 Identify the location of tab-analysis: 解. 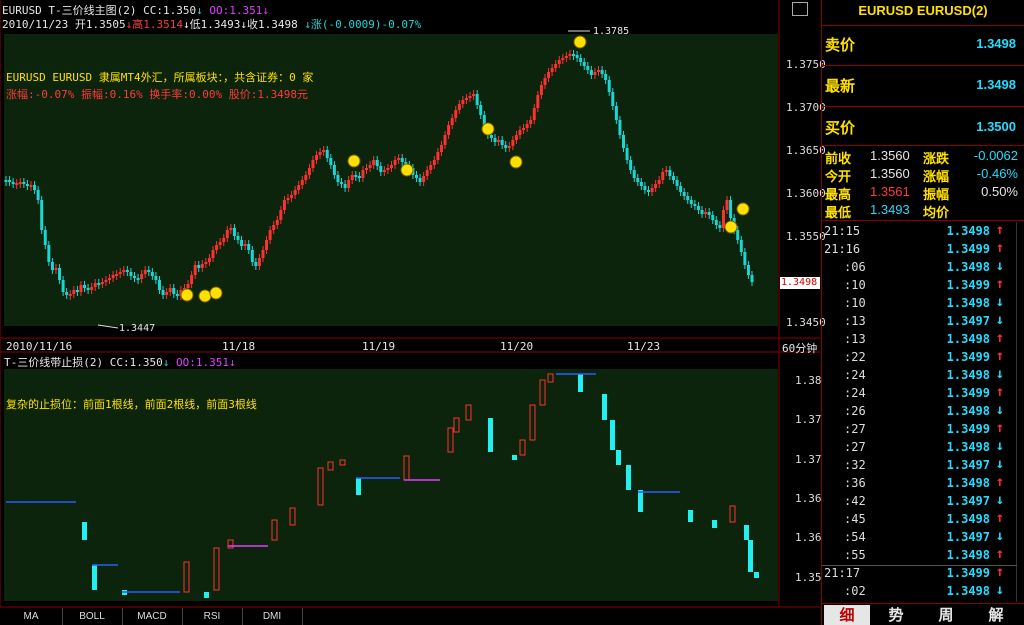
(996, 615).